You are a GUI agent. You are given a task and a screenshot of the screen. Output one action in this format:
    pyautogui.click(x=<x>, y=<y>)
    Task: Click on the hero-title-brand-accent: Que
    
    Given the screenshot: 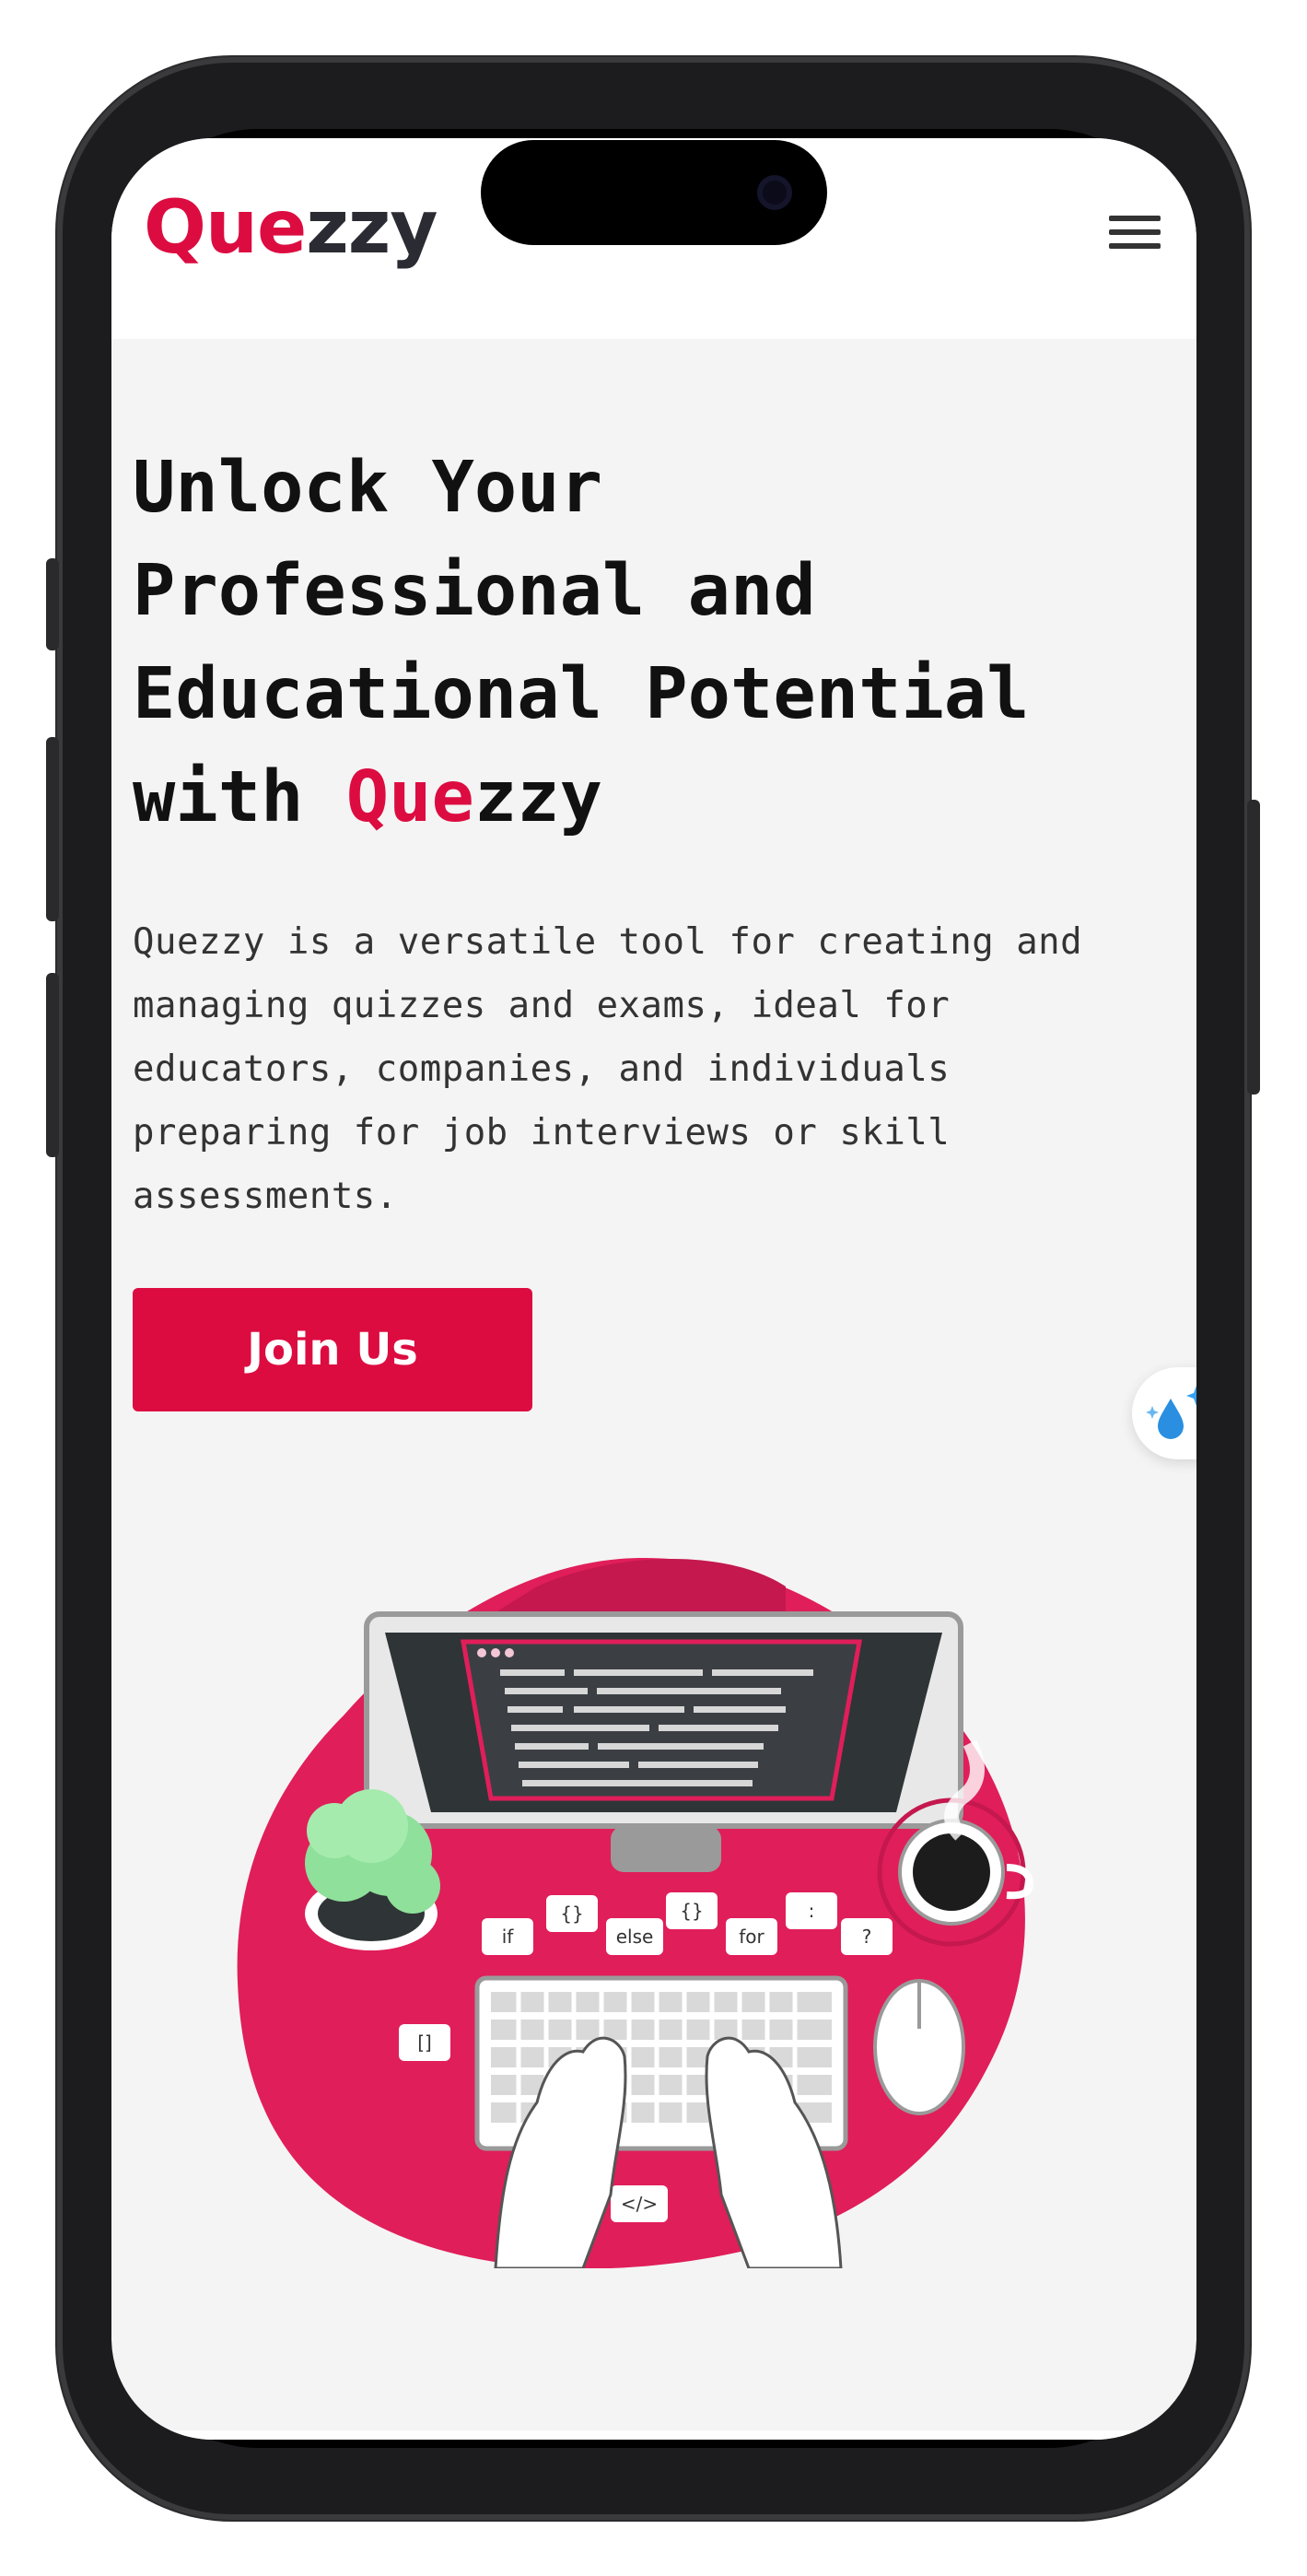 What is the action you would take?
    pyautogui.click(x=410, y=797)
    